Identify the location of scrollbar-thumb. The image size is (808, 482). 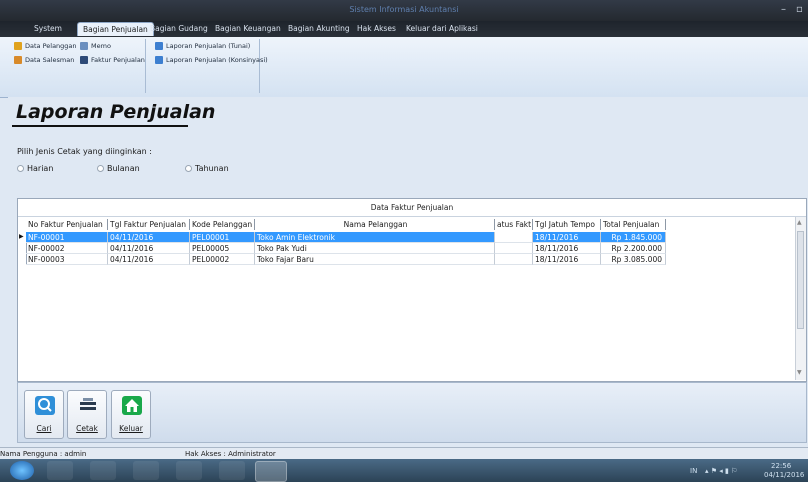
(800, 280).